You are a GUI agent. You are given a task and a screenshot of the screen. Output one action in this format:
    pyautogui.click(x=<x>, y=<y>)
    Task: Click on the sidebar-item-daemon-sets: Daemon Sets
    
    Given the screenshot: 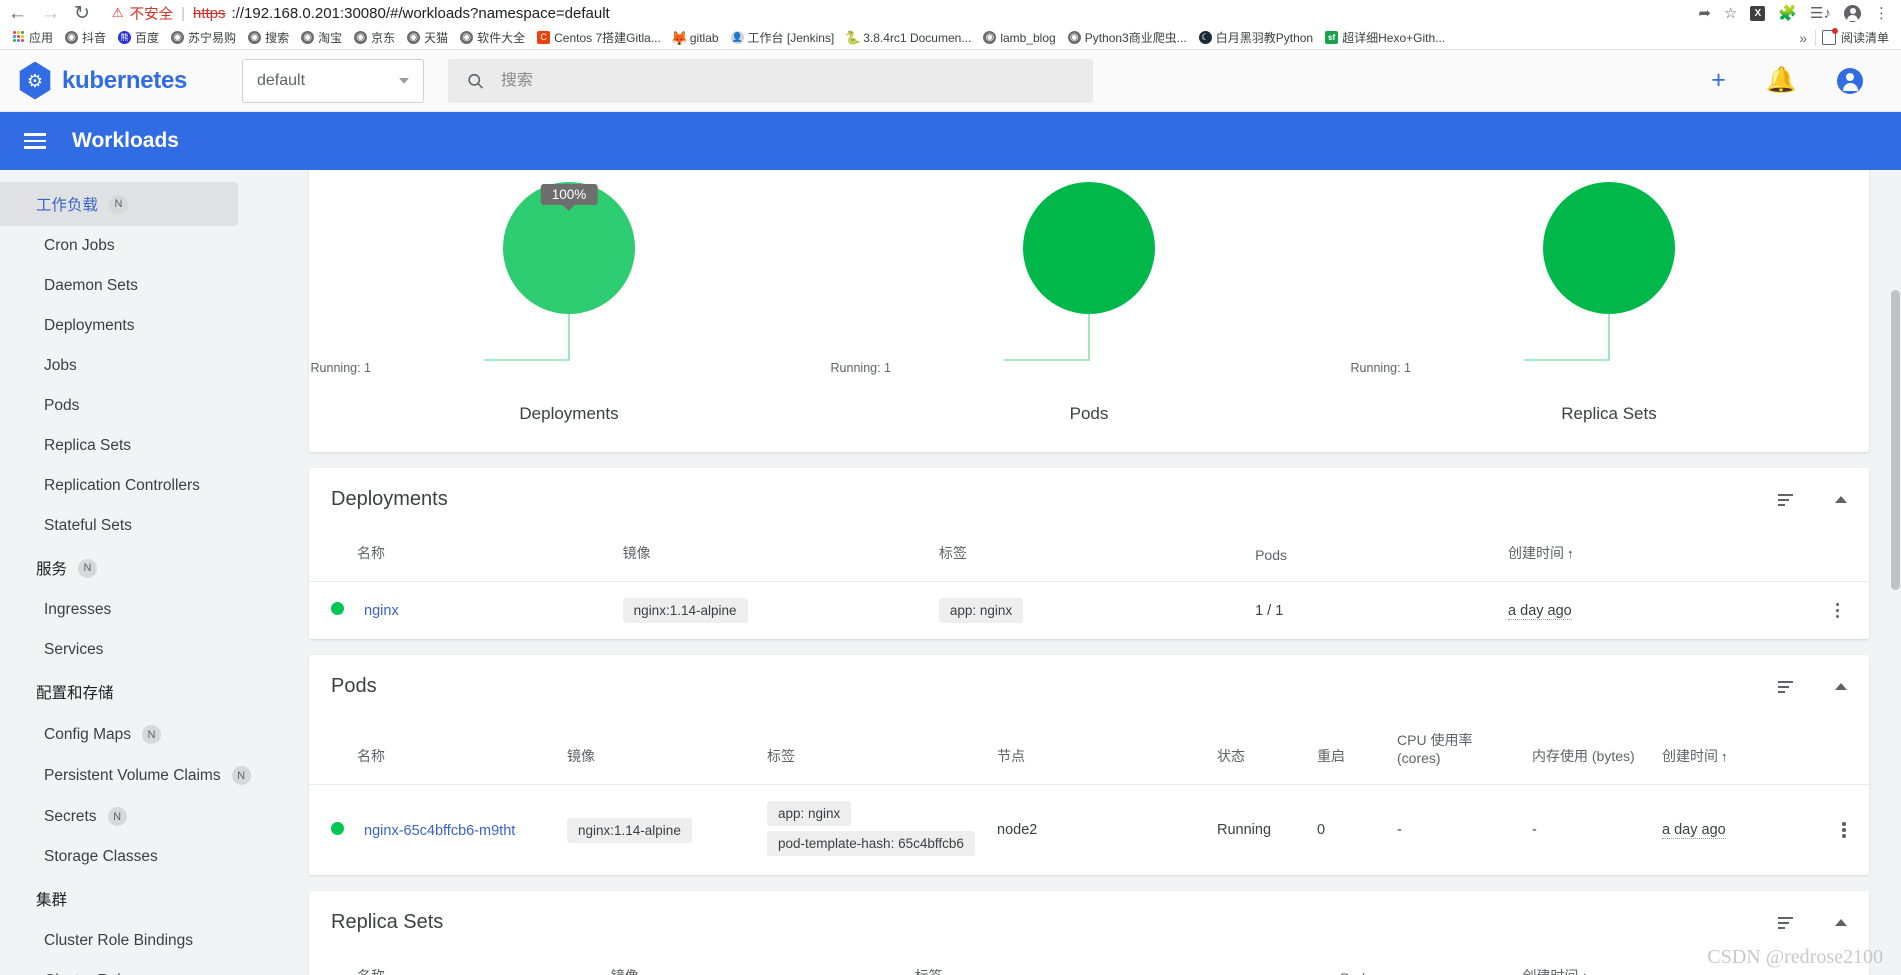 What is the action you would take?
    pyautogui.click(x=138, y=286)
    